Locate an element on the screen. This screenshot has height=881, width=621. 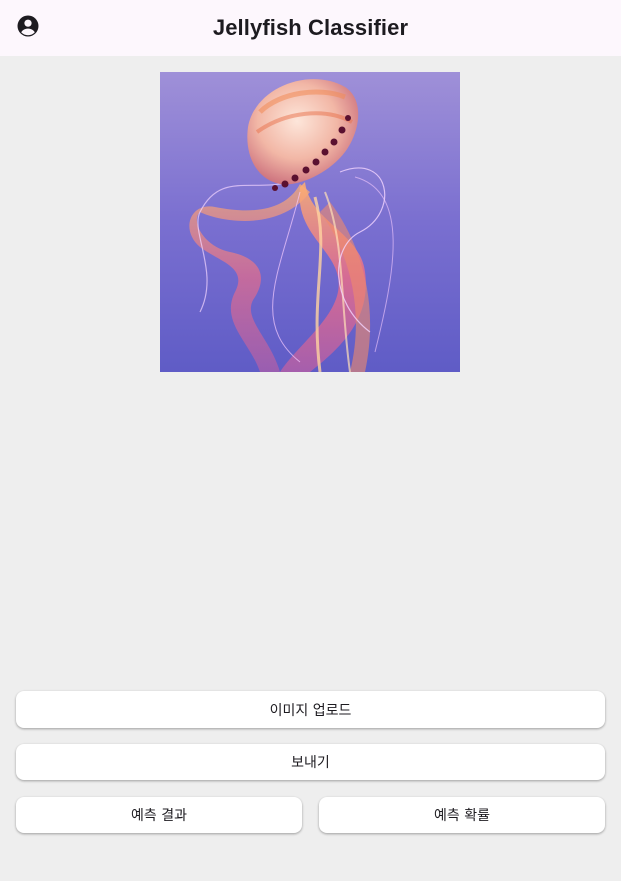
app-title: Jellyfish Classifier is located at coordinates (310, 27).